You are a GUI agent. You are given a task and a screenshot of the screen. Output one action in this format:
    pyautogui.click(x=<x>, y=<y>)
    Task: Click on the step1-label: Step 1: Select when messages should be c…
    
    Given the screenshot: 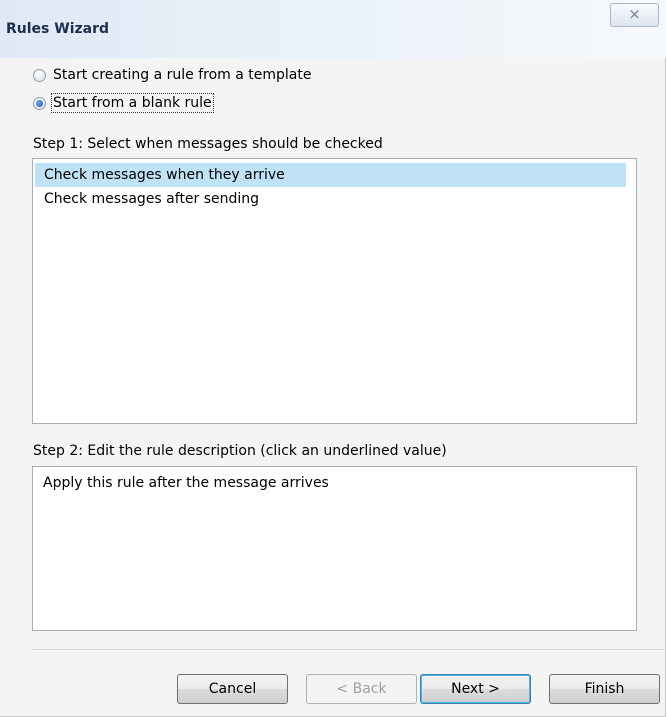 What is the action you would take?
    pyautogui.click(x=208, y=144)
    